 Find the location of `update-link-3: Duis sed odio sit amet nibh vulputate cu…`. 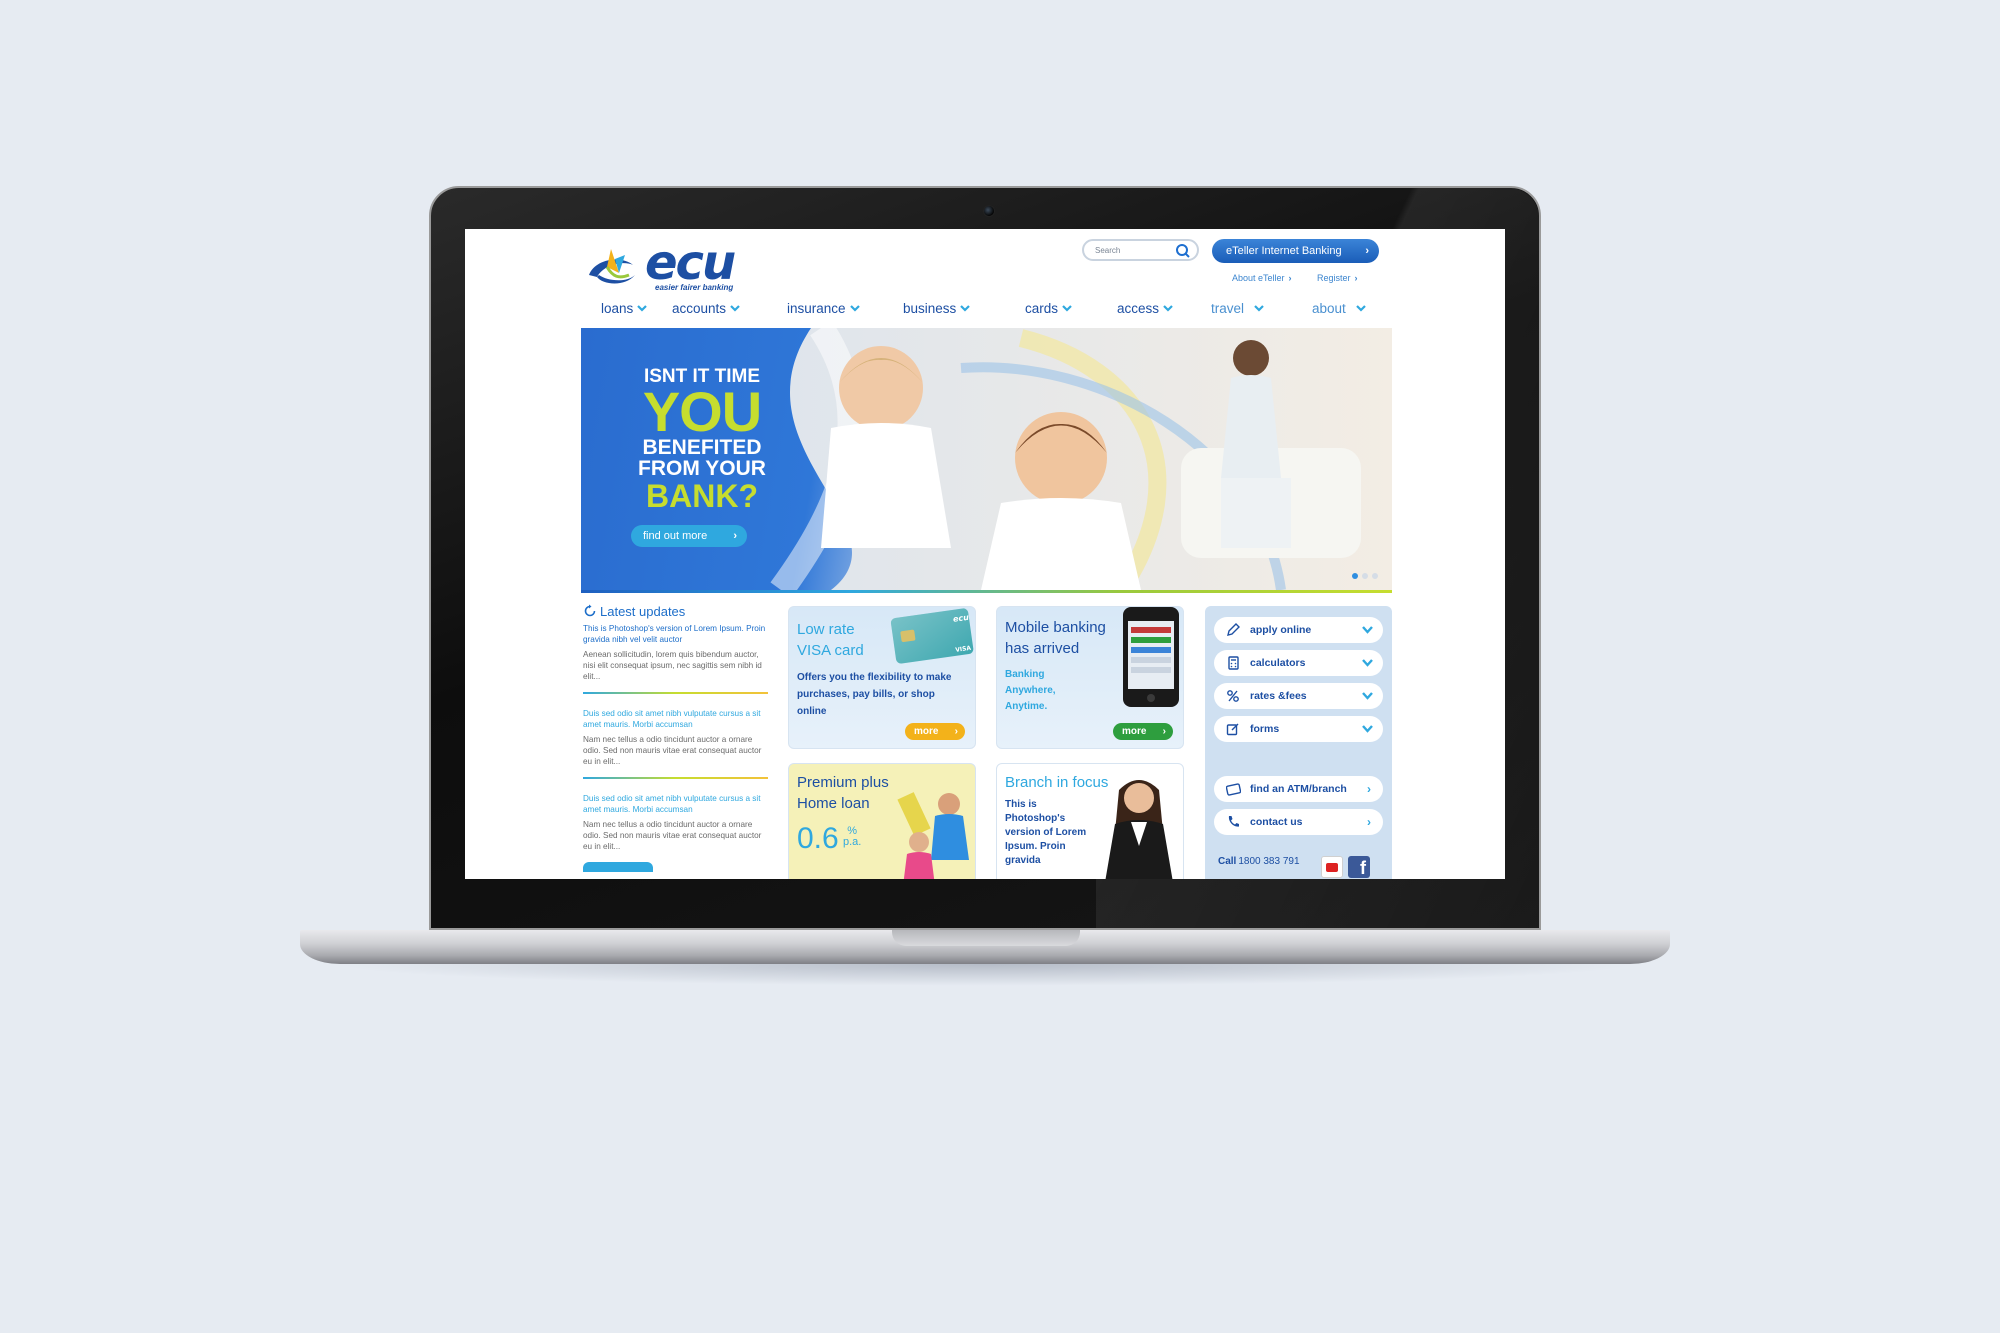

update-link-3: Duis sed odio sit amet nibh vulputate cu… is located at coordinates (675, 804).